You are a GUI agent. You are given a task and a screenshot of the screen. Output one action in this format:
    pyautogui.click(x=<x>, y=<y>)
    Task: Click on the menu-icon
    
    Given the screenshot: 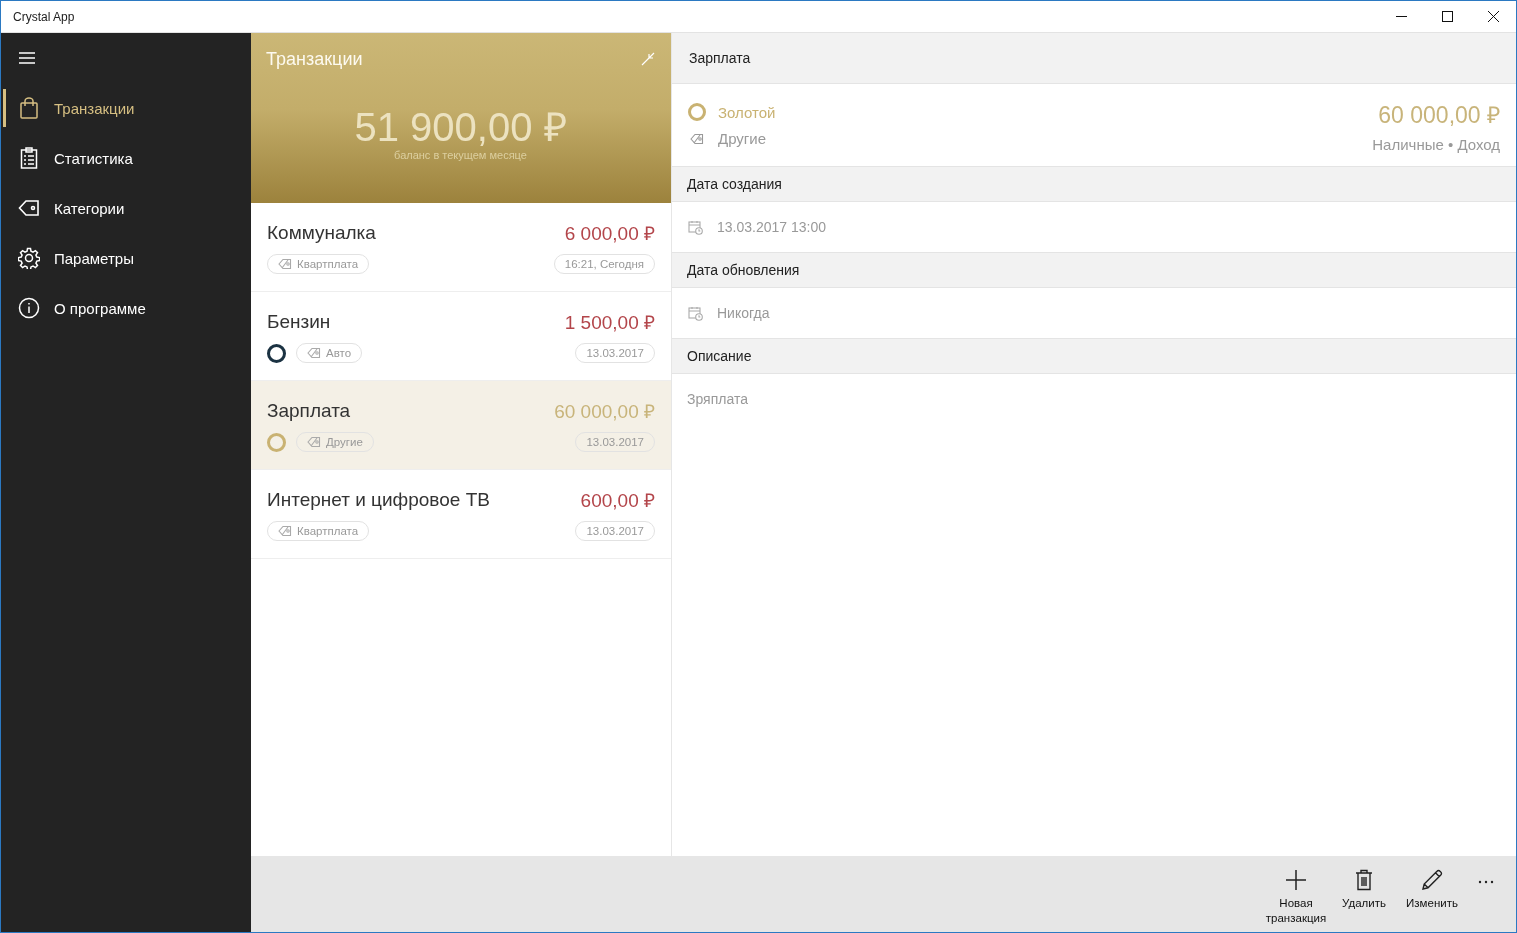 What is the action you would take?
    pyautogui.click(x=27, y=58)
    